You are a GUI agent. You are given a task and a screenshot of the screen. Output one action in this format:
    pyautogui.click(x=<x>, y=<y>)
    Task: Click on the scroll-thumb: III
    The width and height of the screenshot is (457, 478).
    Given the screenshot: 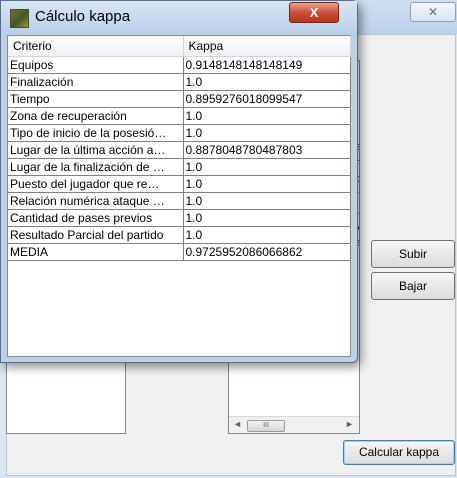 What is the action you would take?
    pyautogui.click(x=266, y=426)
    